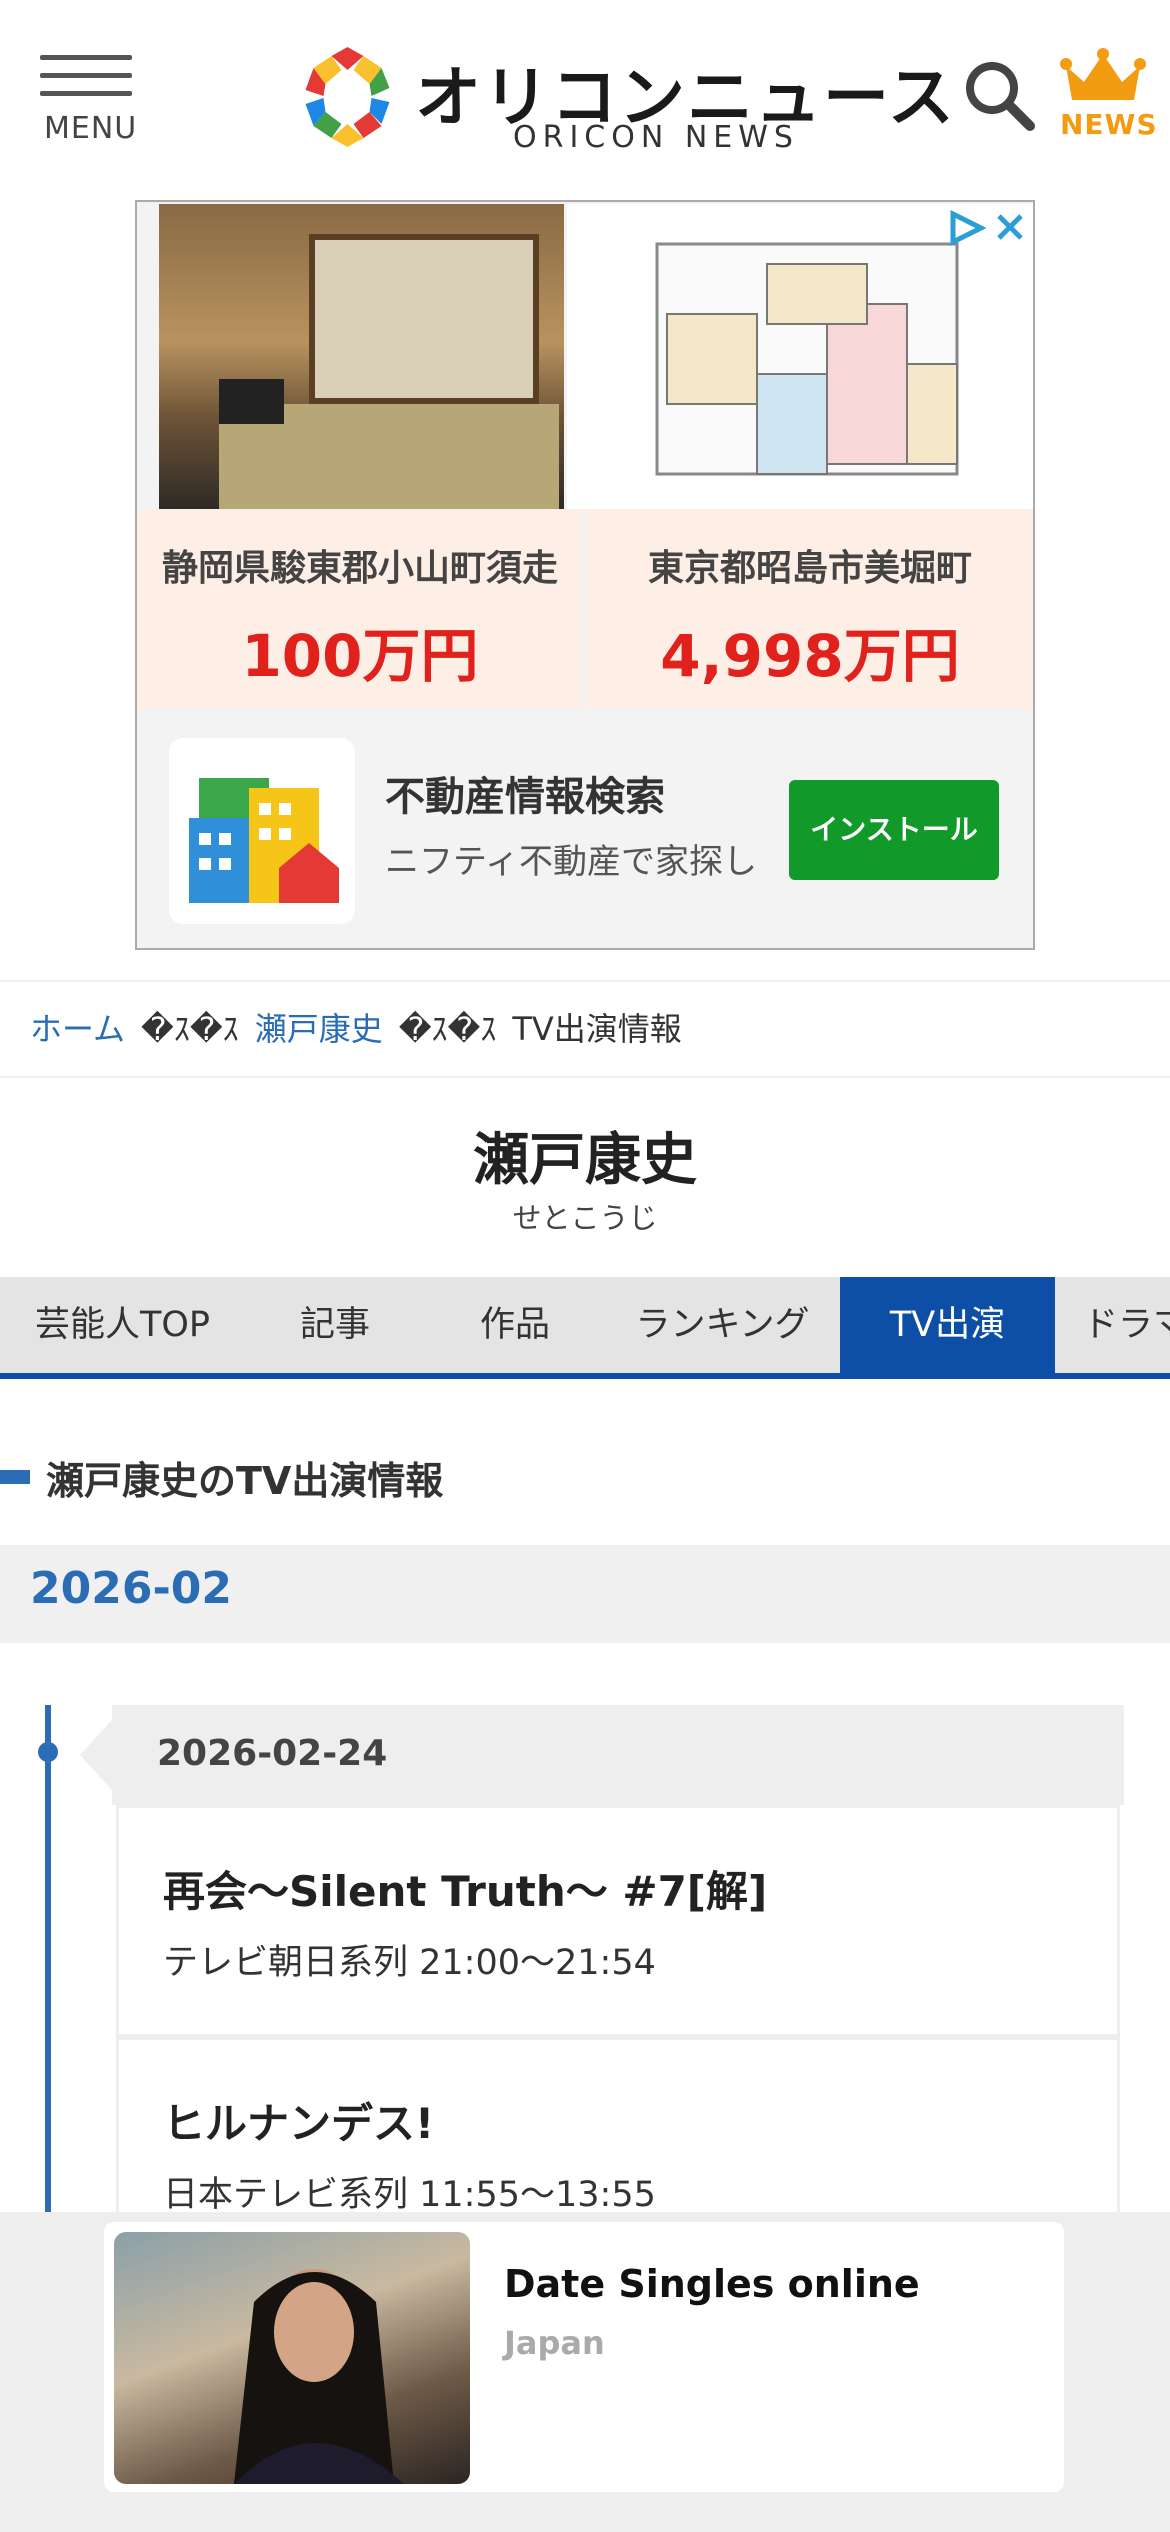 The width and height of the screenshot is (1170, 2532). Describe the element at coordinates (525, 797) in the screenshot. I see `ad-app-title: 不動産情報検索` at that location.